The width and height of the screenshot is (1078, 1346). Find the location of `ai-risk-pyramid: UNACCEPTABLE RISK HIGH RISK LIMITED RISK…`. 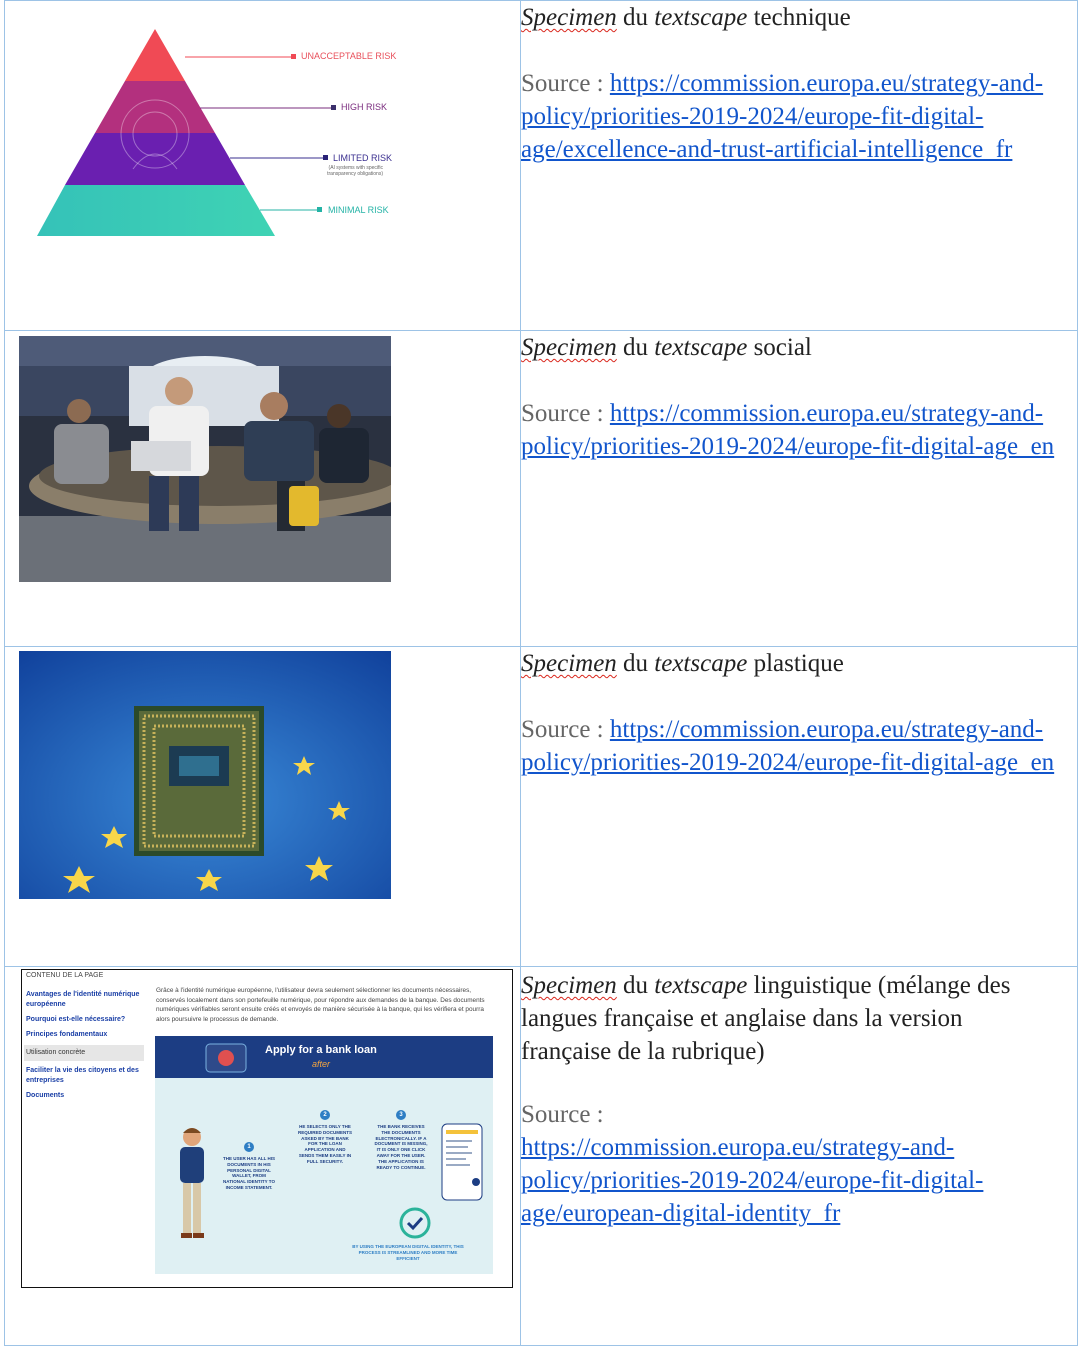

ai-risk-pyramid: UNACCEPTABLE RISK HIGH RISK LIMITED RISK… is located at coordinates (216, 136).